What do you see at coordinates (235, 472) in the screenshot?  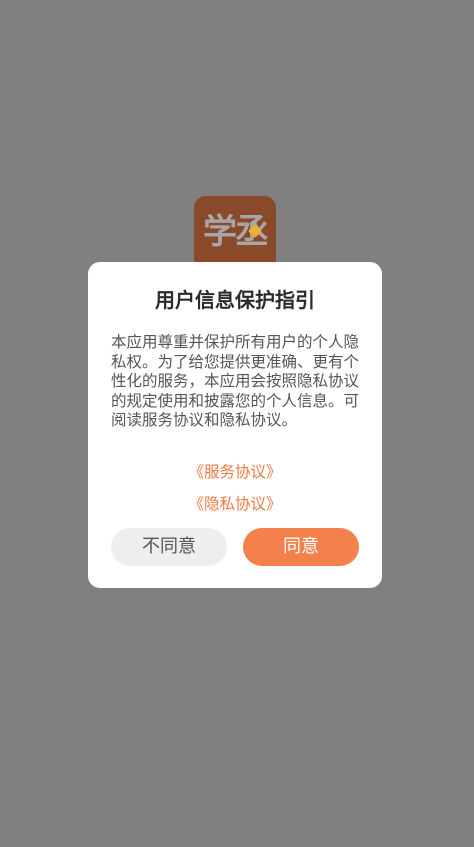 I see `service-agreement-link: 《服务协议》` at bounding box center [235, 472].